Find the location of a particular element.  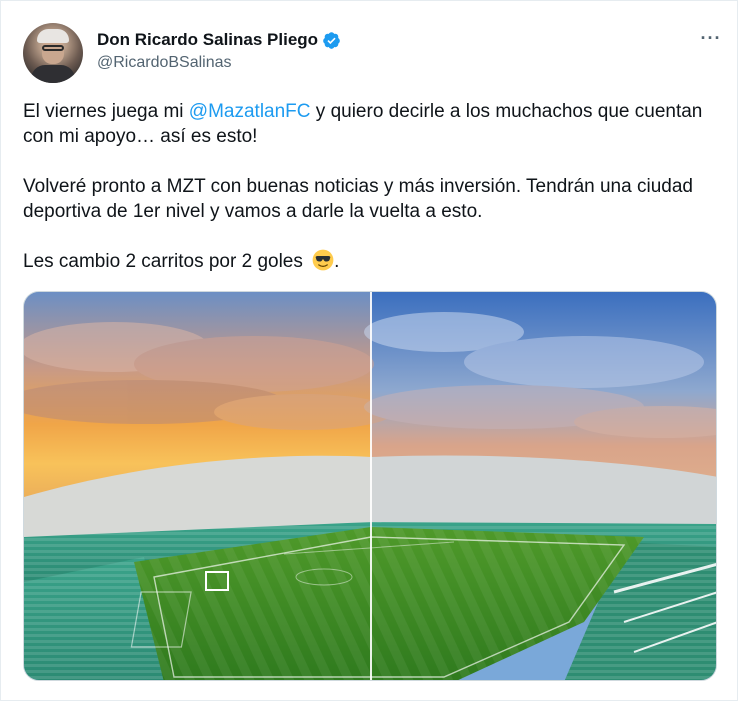

author-display-name: Don Ricardo Salinas Pliego is located at coordinates (207, 40).